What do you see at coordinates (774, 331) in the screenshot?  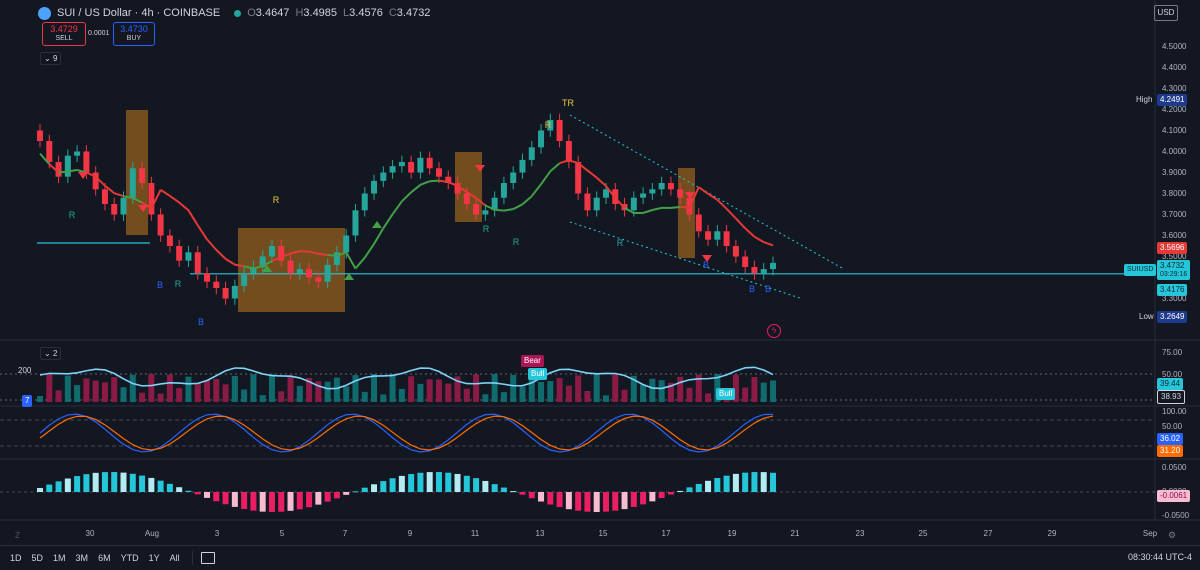 I see `flash-alert-icon: ϟ` at bounding box center [774, 331].